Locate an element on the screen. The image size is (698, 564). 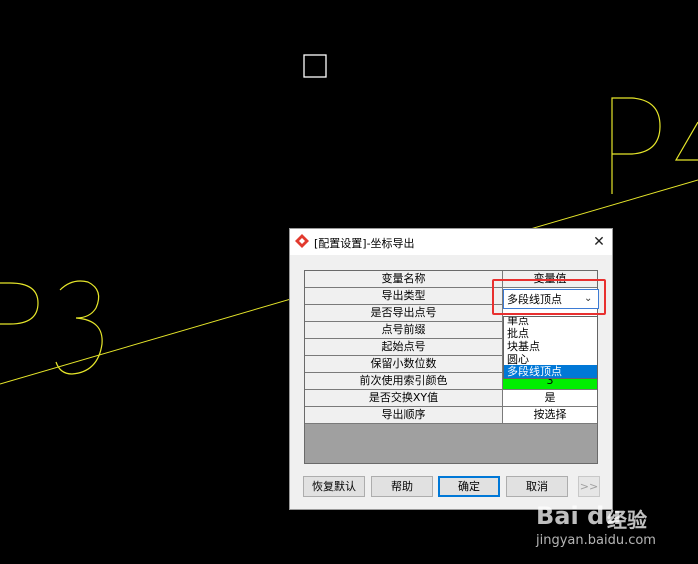
dropdown-option: 批点 is located at coordinates (550, 333).